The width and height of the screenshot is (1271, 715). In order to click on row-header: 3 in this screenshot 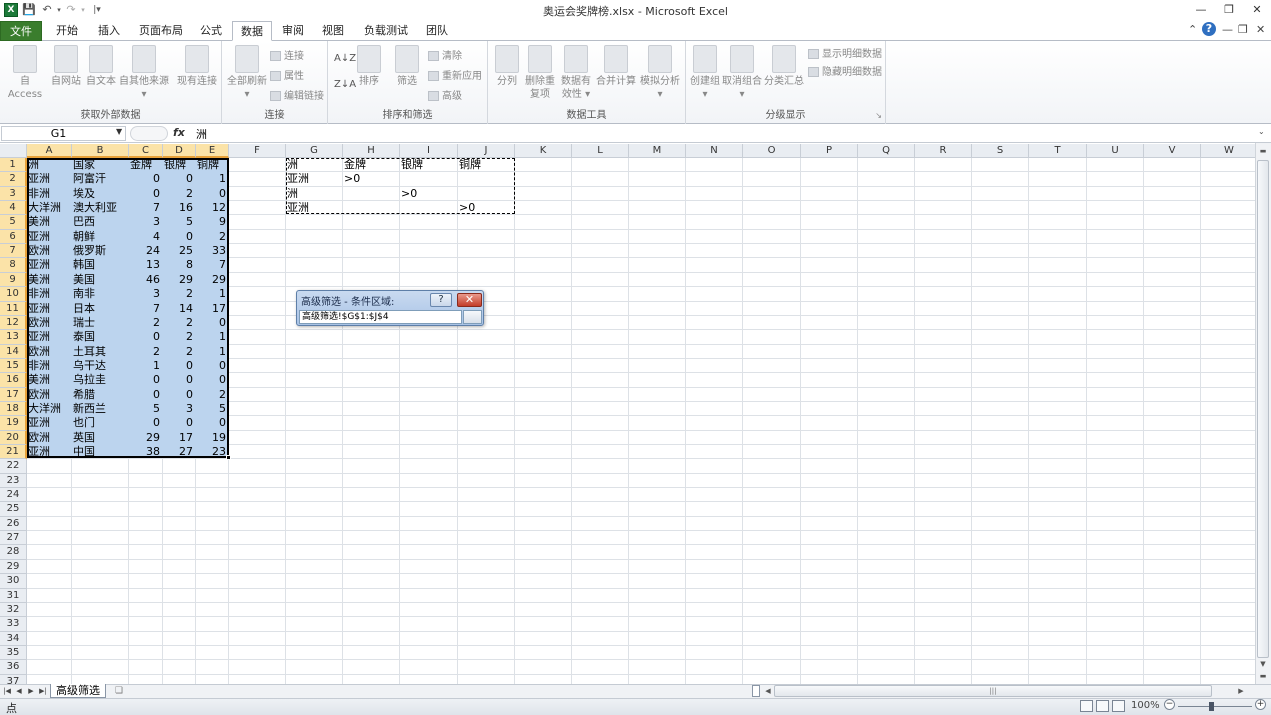, I will do `click(13, 194)`.